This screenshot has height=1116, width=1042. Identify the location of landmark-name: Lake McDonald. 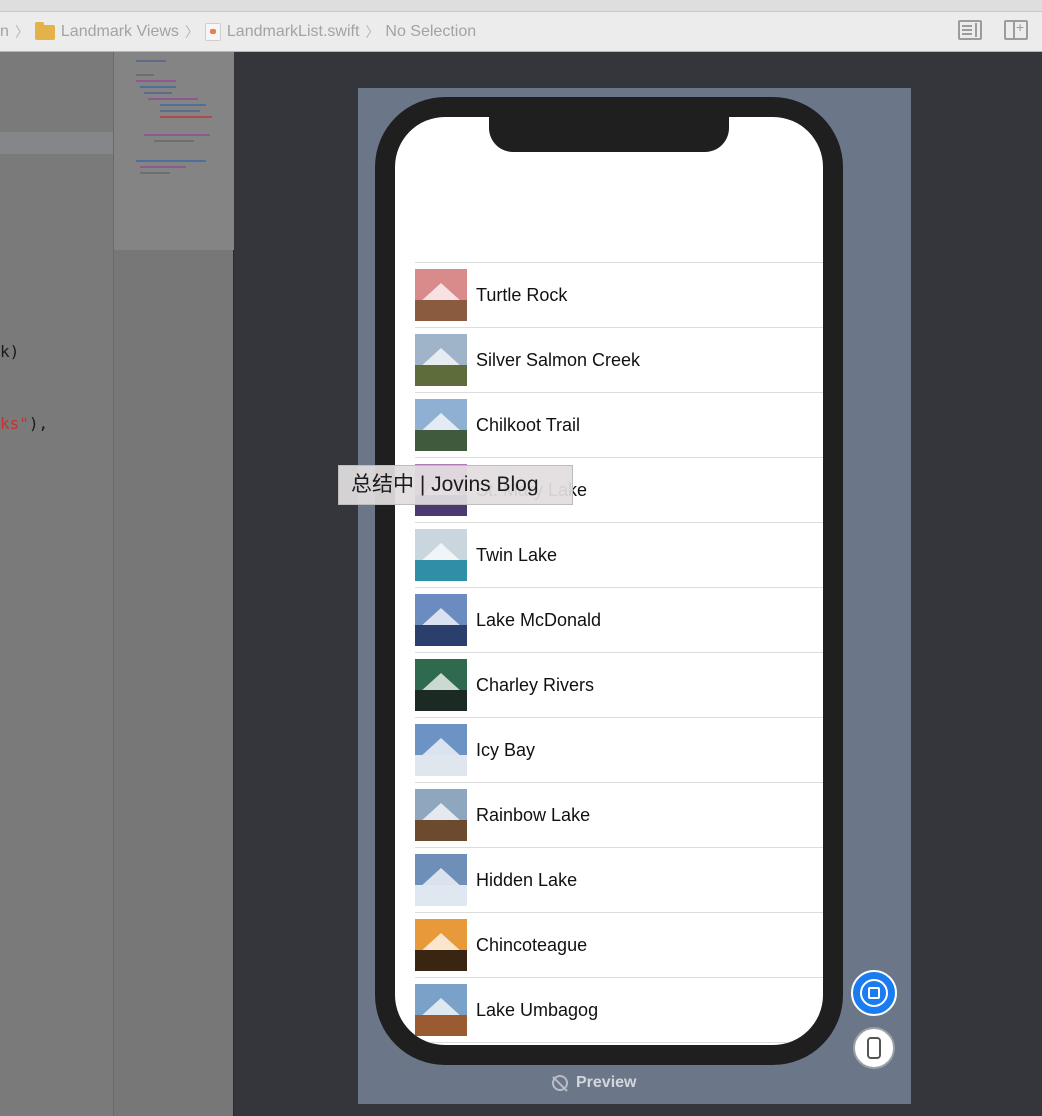
(539, 620).